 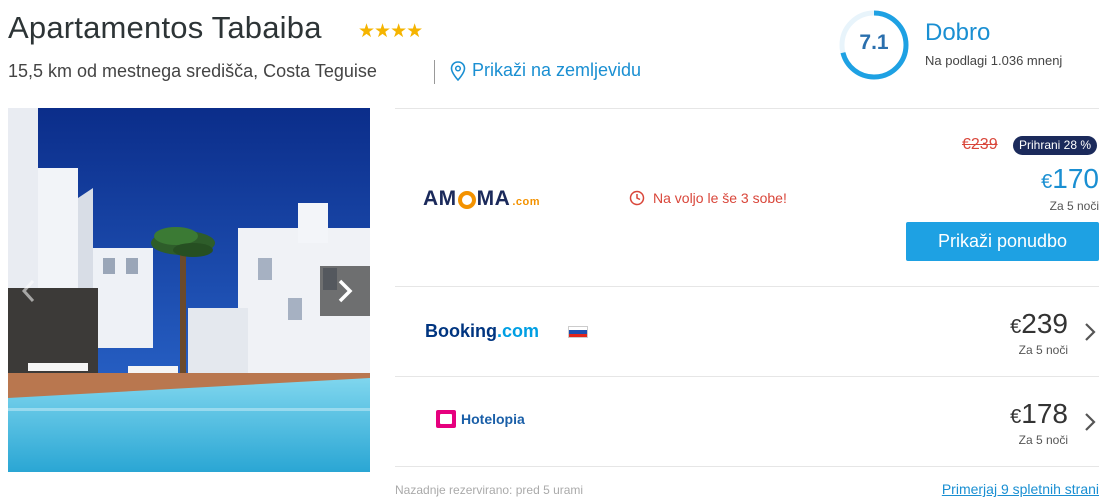 I want to click on provider-name: AM, so click(x=440, y=198).